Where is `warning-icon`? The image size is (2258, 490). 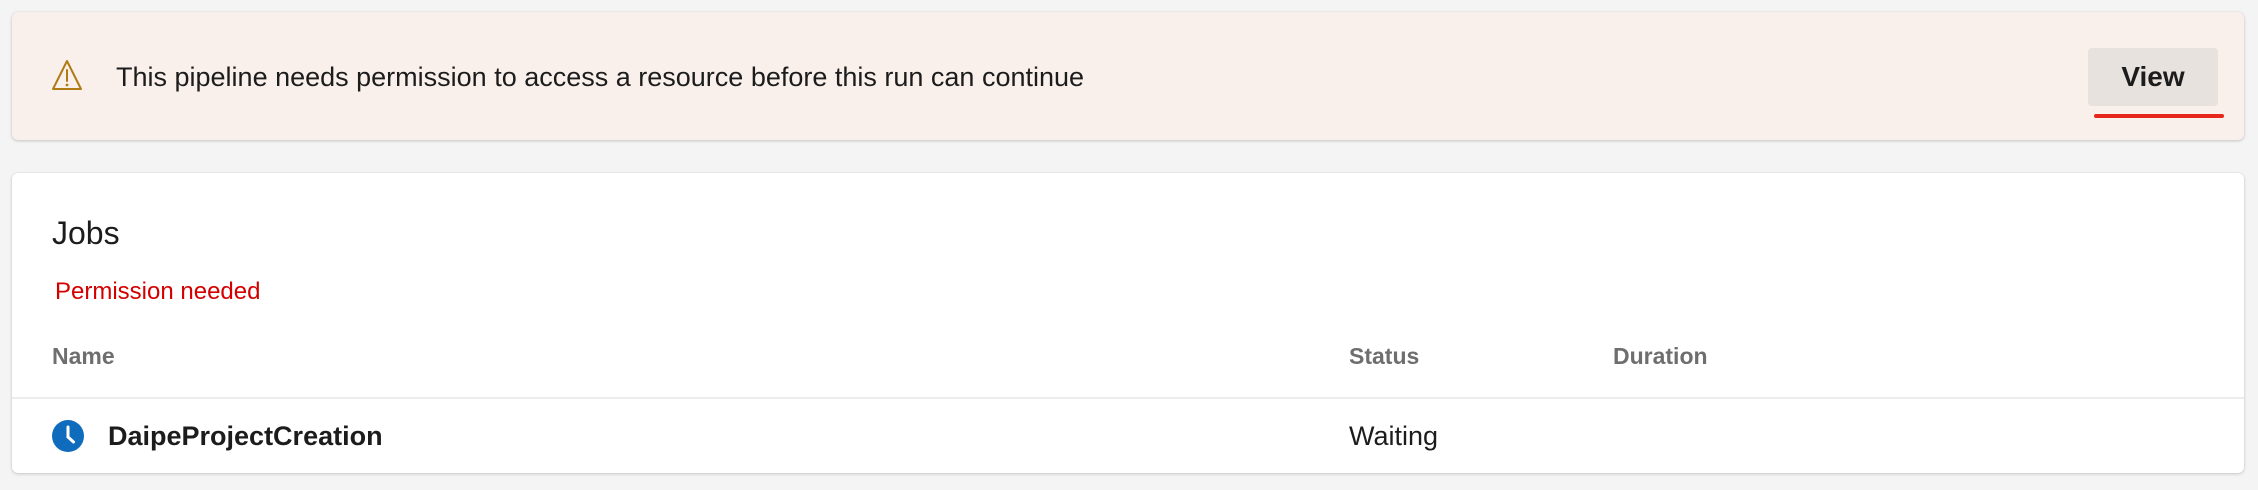
warning-icon is located at coordinates (67, 75).